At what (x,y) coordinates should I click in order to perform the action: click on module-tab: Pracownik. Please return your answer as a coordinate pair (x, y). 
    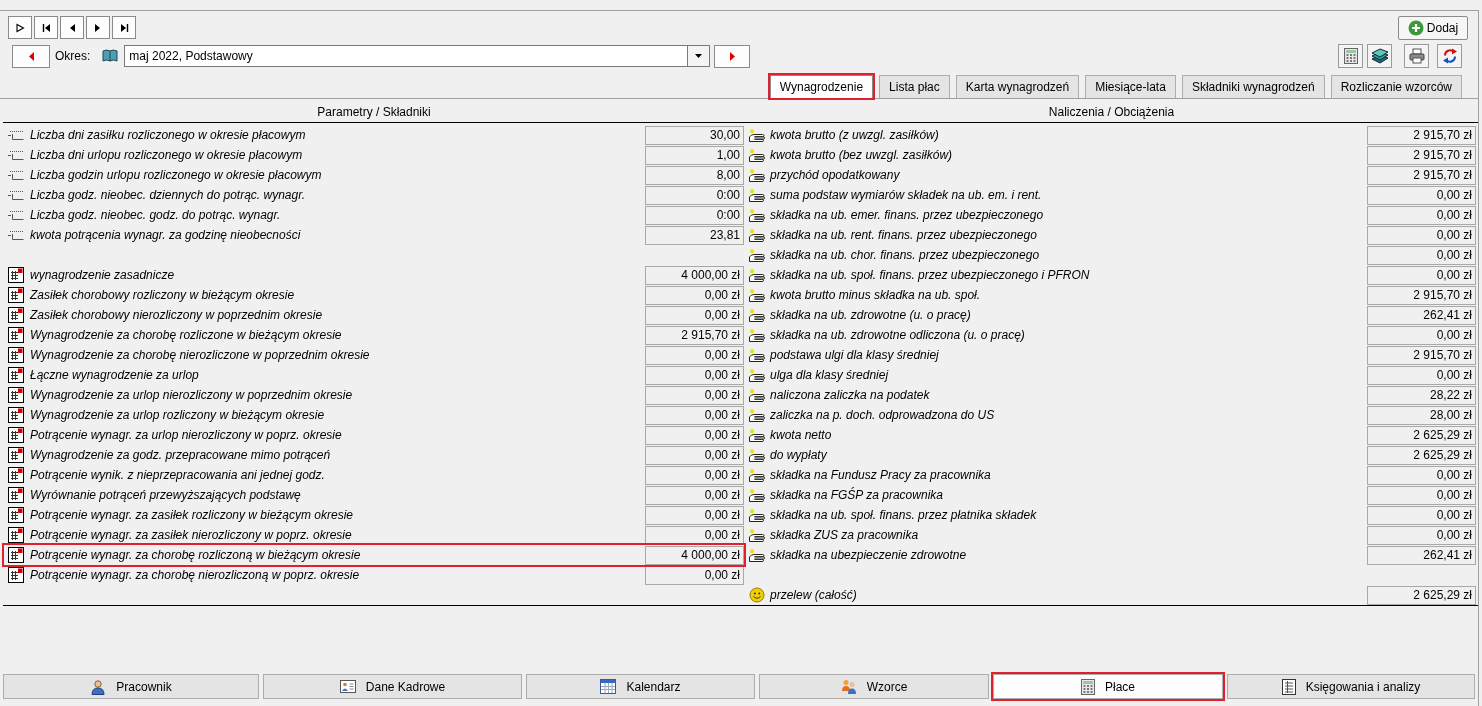
    Looking at the image, I should click on (131, 686).